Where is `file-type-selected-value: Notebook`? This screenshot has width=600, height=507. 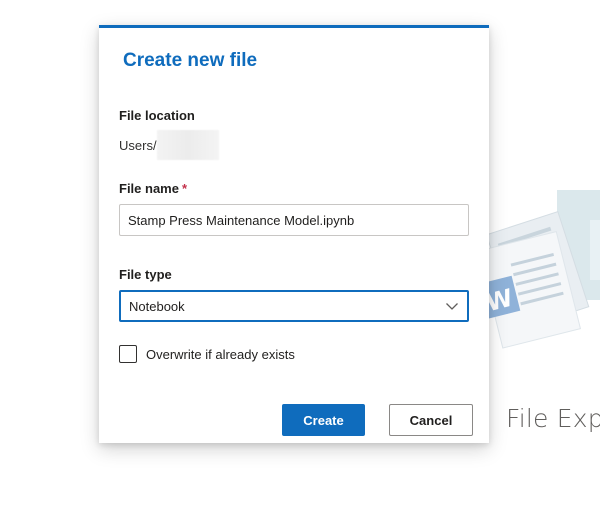
file-type-selected-value: Notebook is located at coordinates (157, 306).